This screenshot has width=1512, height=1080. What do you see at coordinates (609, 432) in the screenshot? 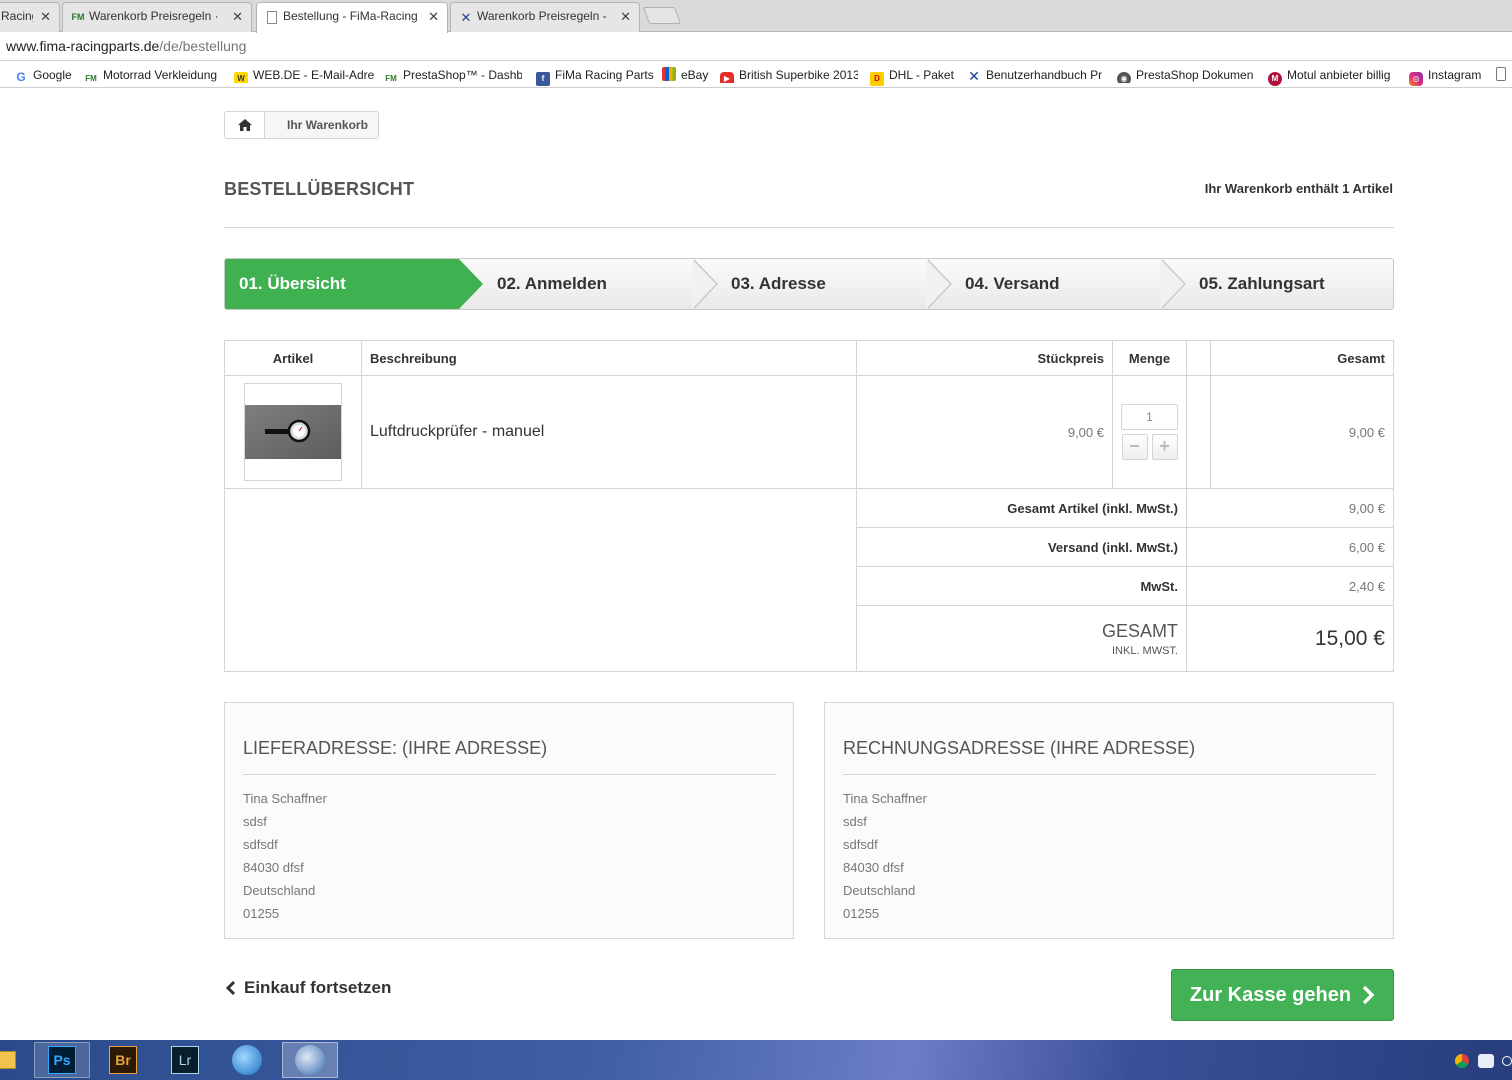
I see `product-name: Luftdruckprüfer - manuel` at bounding box center [609, 432].